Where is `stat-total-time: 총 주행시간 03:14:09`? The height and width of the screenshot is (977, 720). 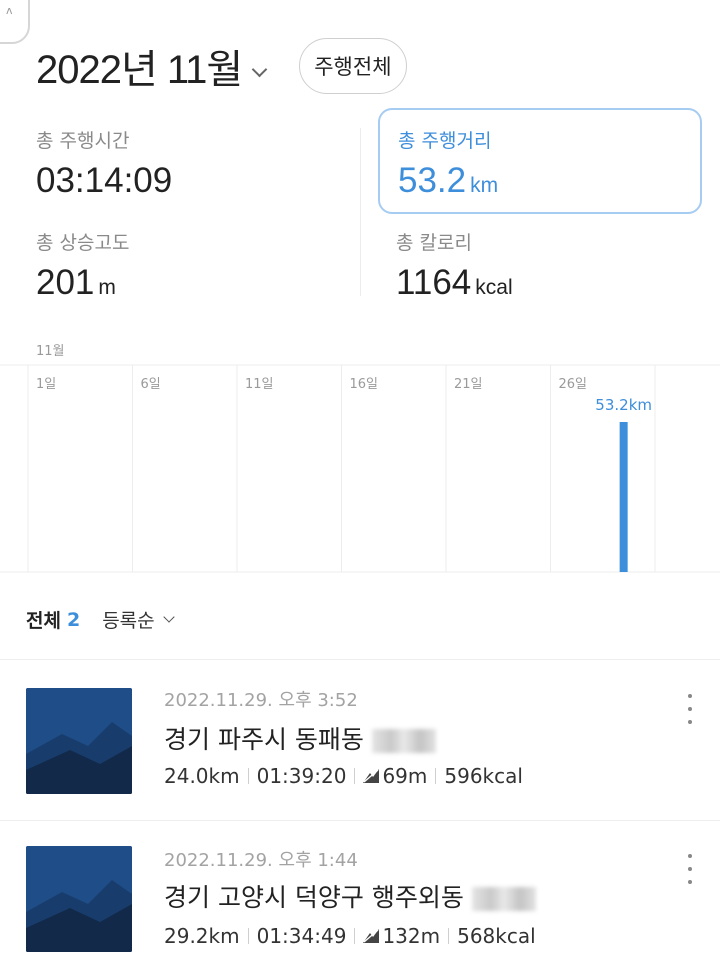 stat-total-time: 총 주행시간 03:14:09 is located at coordinates (104, 163).